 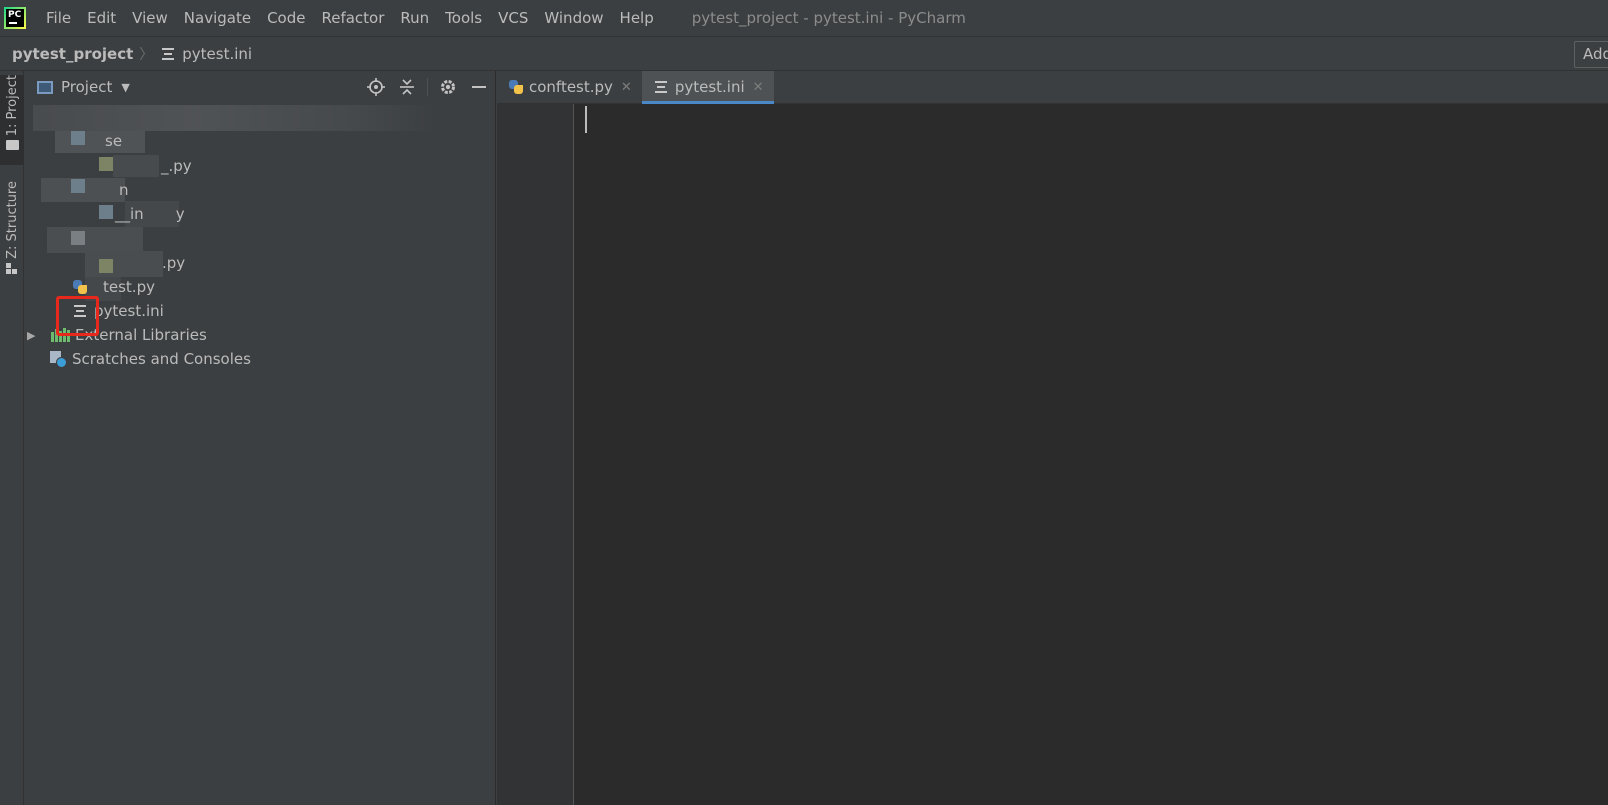 What do you see at coordinates (376, 87) in the screenshot?
I see `locate-file-icon` at bounding box center [376, 87].